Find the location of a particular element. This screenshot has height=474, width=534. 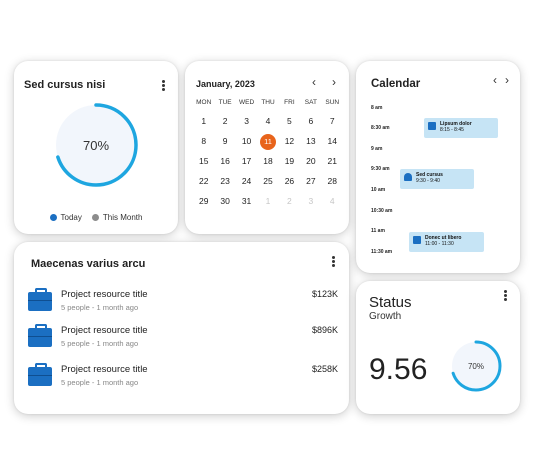

calendar-day: 20 is located at coordinates (310, 161).